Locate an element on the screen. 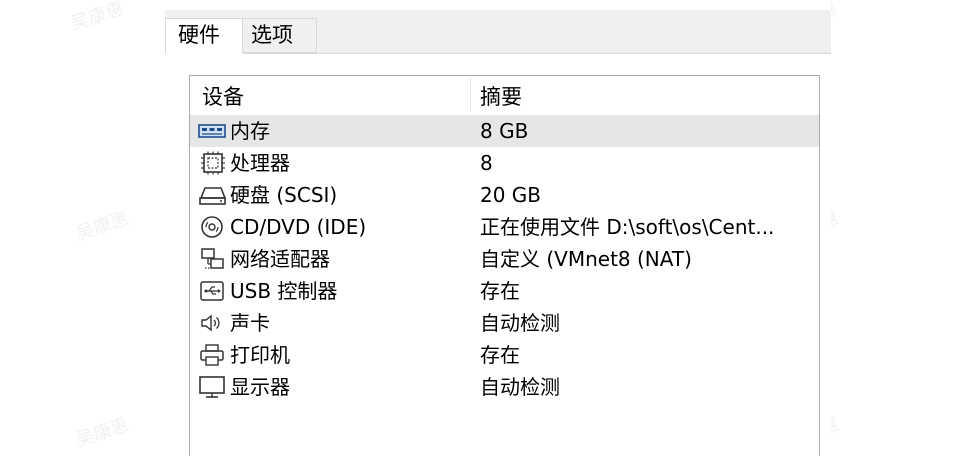  device-name: 硬盘 (SCSI) is located at coordinates (284, 195).